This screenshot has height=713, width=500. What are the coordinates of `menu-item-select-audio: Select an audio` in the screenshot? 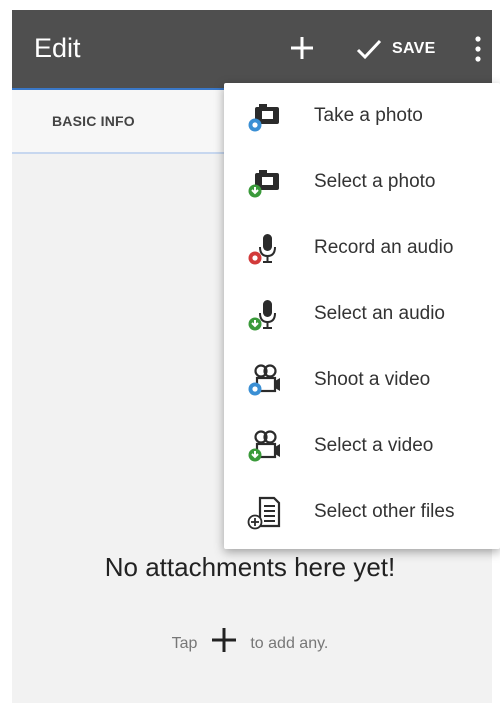 It's located at (362, 314).